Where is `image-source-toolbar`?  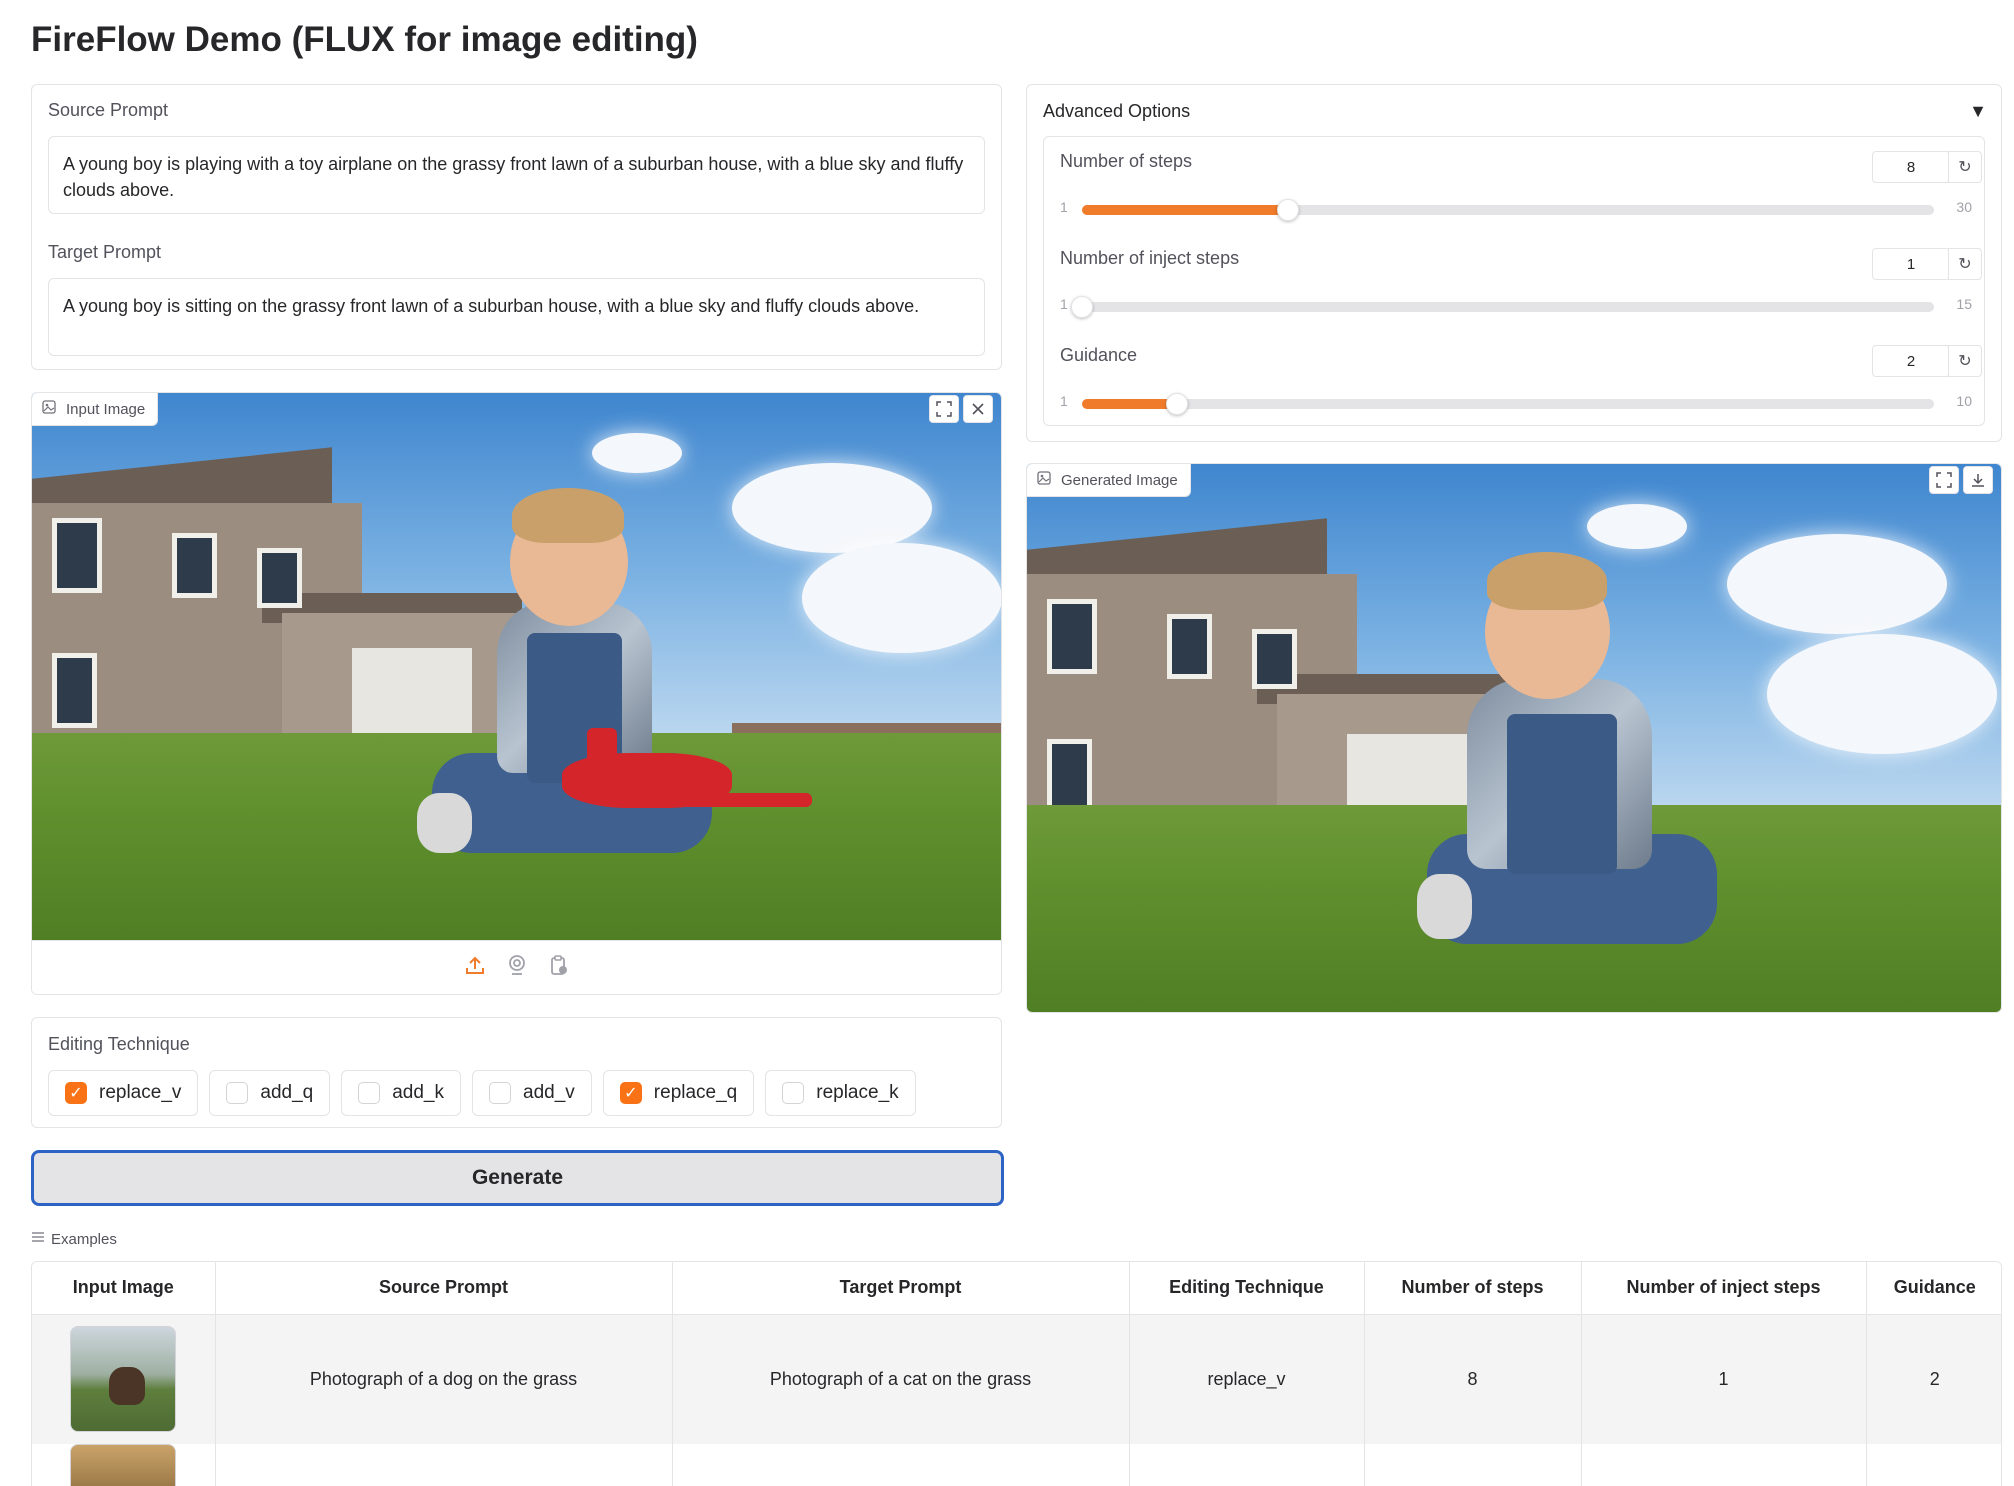 image-source-toolbar is located at coordinates (516, 967).